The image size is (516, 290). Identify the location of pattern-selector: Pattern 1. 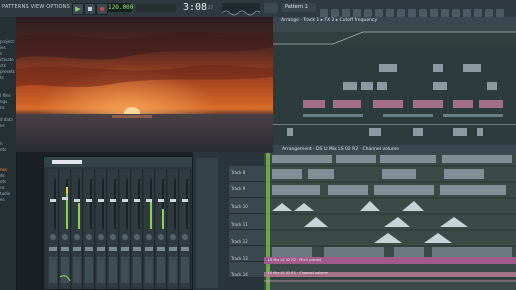
(299, 7).